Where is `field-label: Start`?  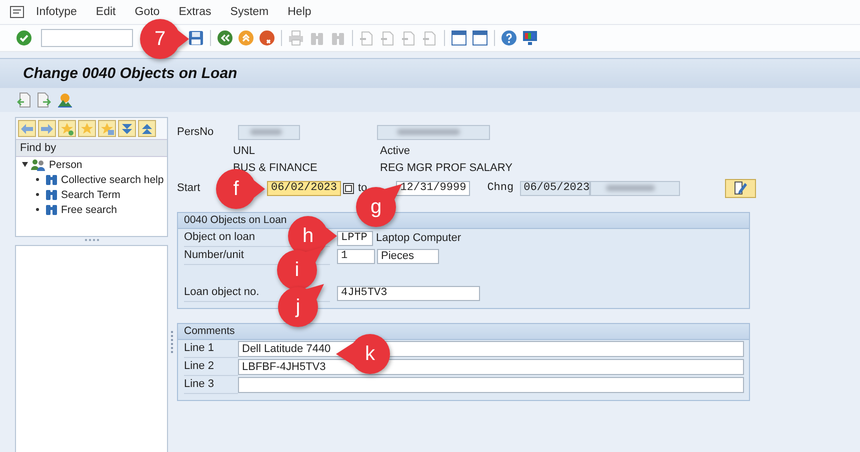 field-label: Start is located at coordinates (188, 188).